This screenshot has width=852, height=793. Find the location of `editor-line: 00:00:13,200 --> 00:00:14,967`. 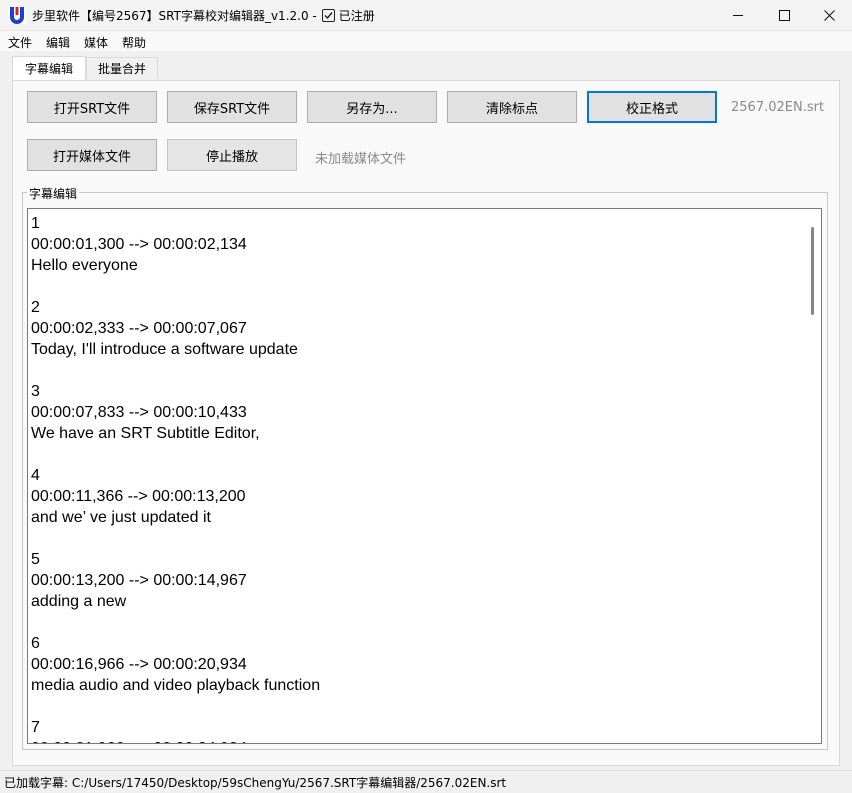

editor-line: 00:00:13,200 --> 00:00:14,967 is located at coordinates (139, 580).